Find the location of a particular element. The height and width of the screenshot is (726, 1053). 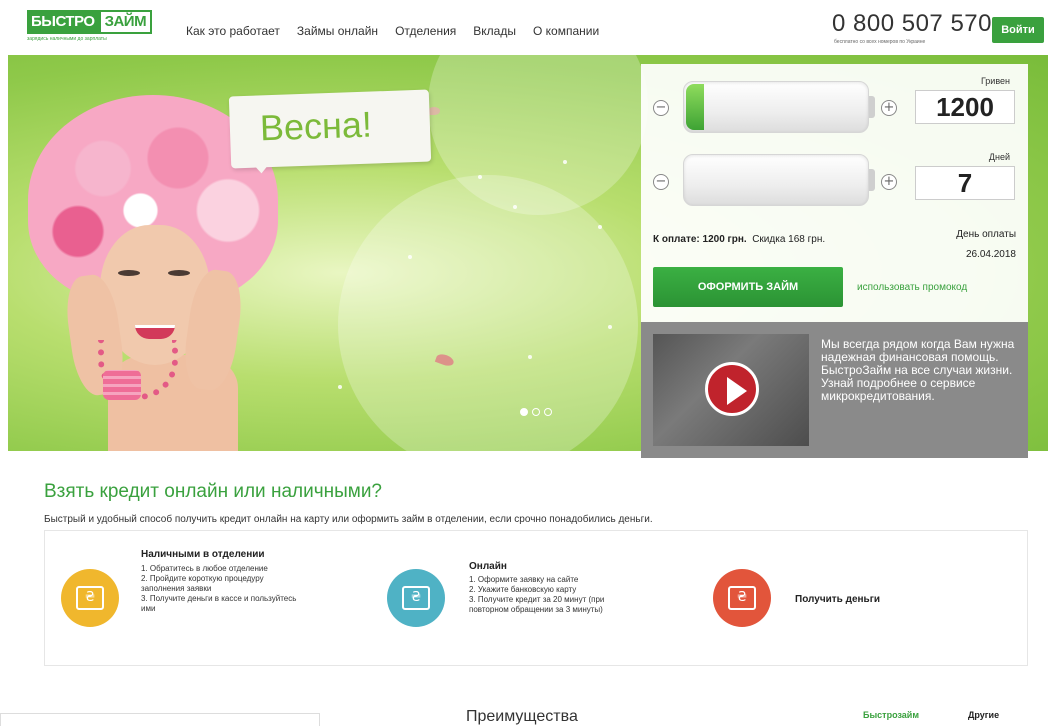

step-circle-cash: ₴ is located at coordinates (90, 598).